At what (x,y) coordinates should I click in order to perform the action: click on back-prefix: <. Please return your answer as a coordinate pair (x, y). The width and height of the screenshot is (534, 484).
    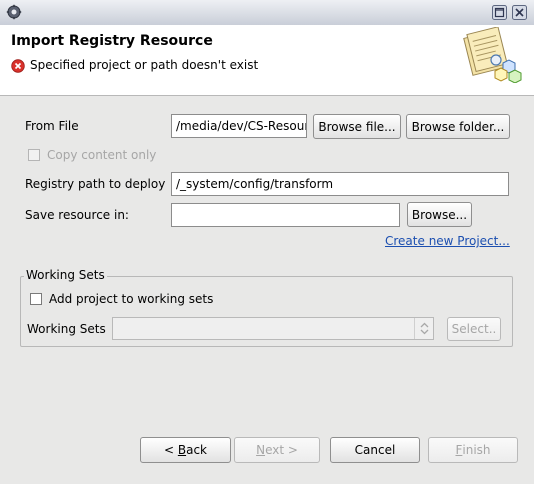
    Looking at the image, I should click on (170, 450).